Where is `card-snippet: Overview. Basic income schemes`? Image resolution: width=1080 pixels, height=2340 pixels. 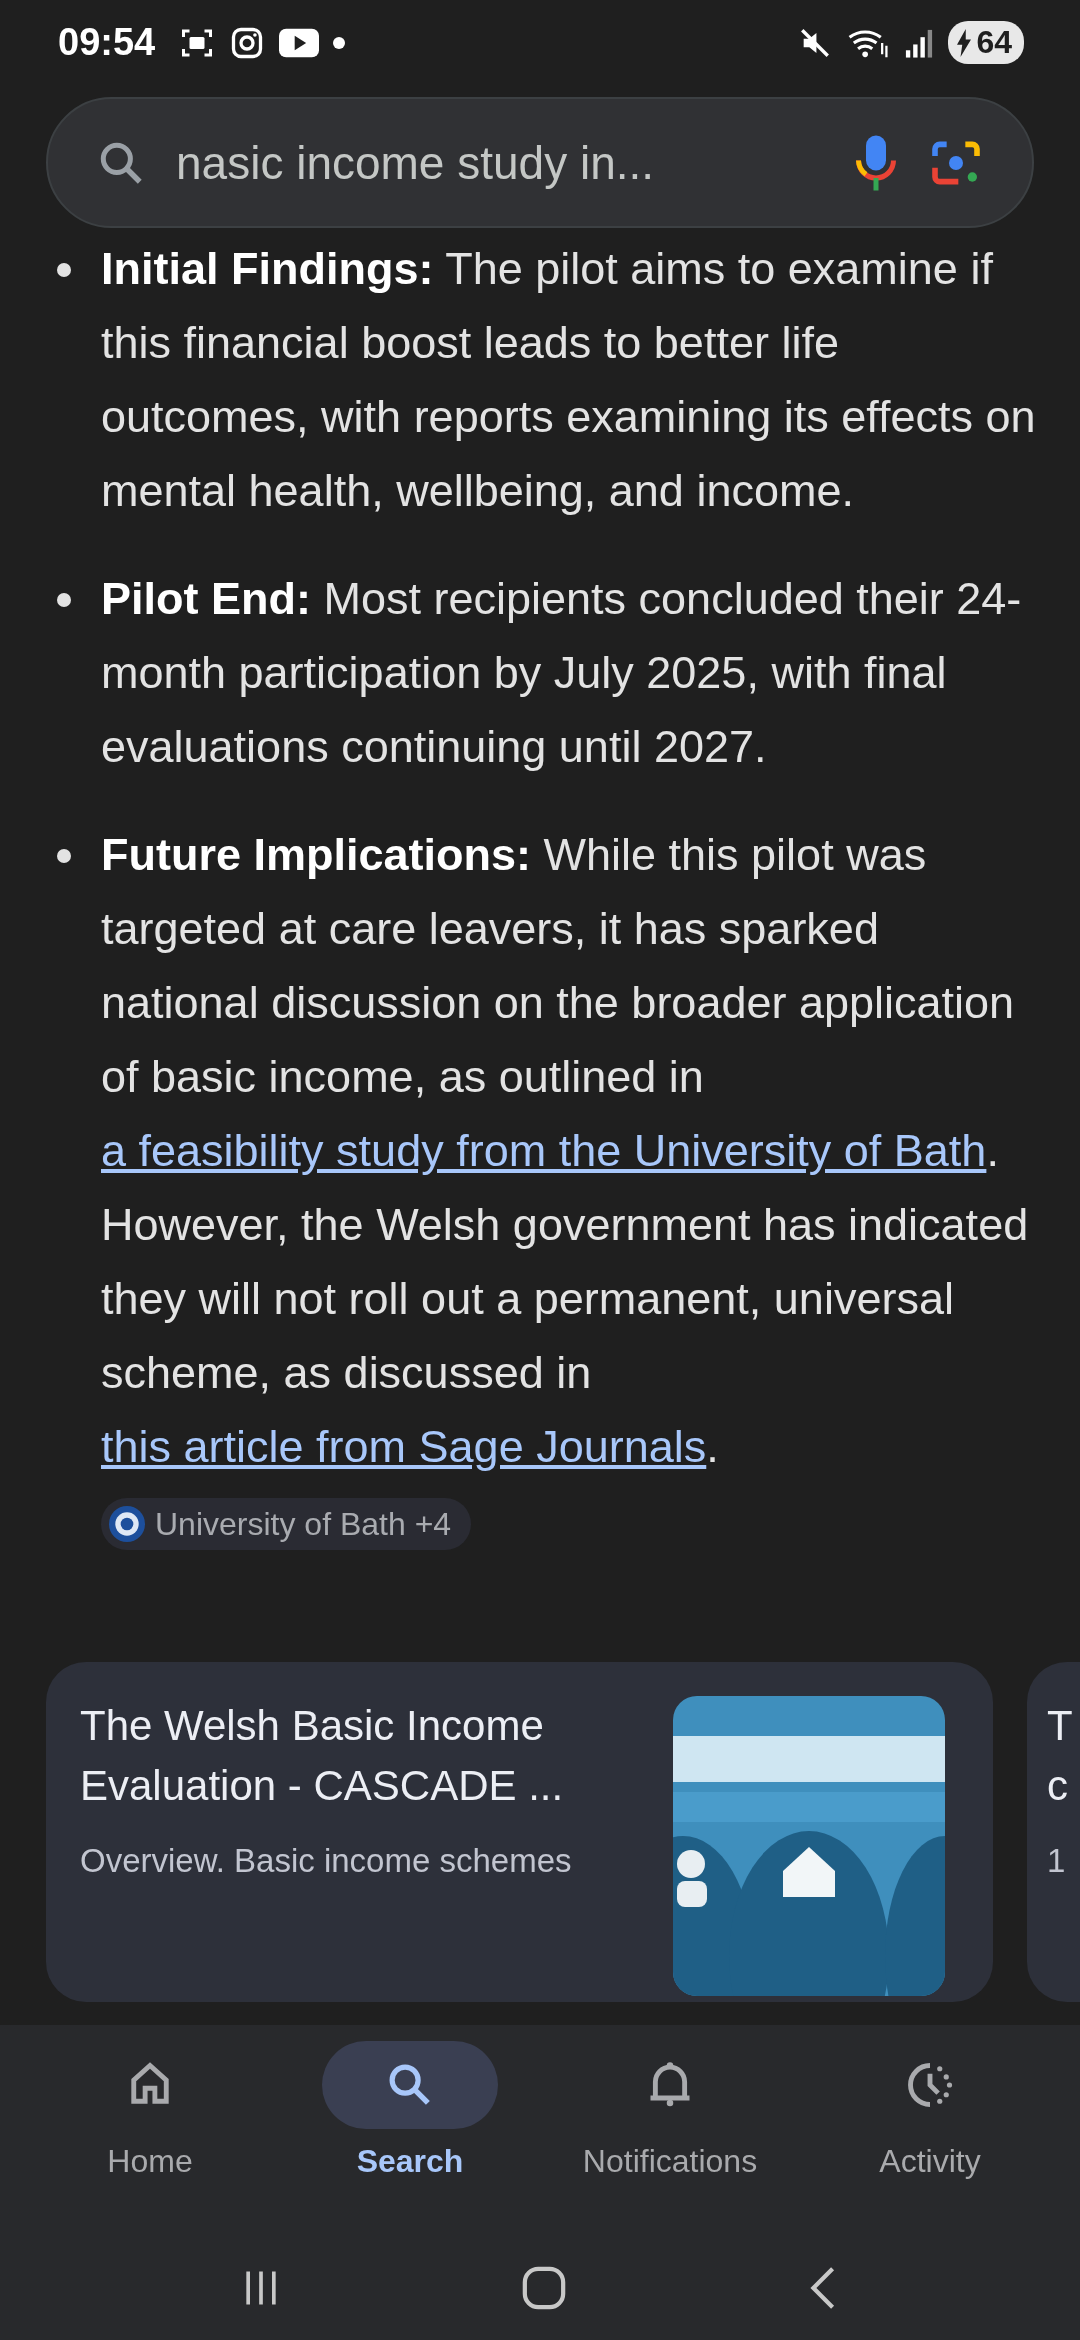
card-snippet: Overview. Basic income schemes is located at coordinates (326, 1861).